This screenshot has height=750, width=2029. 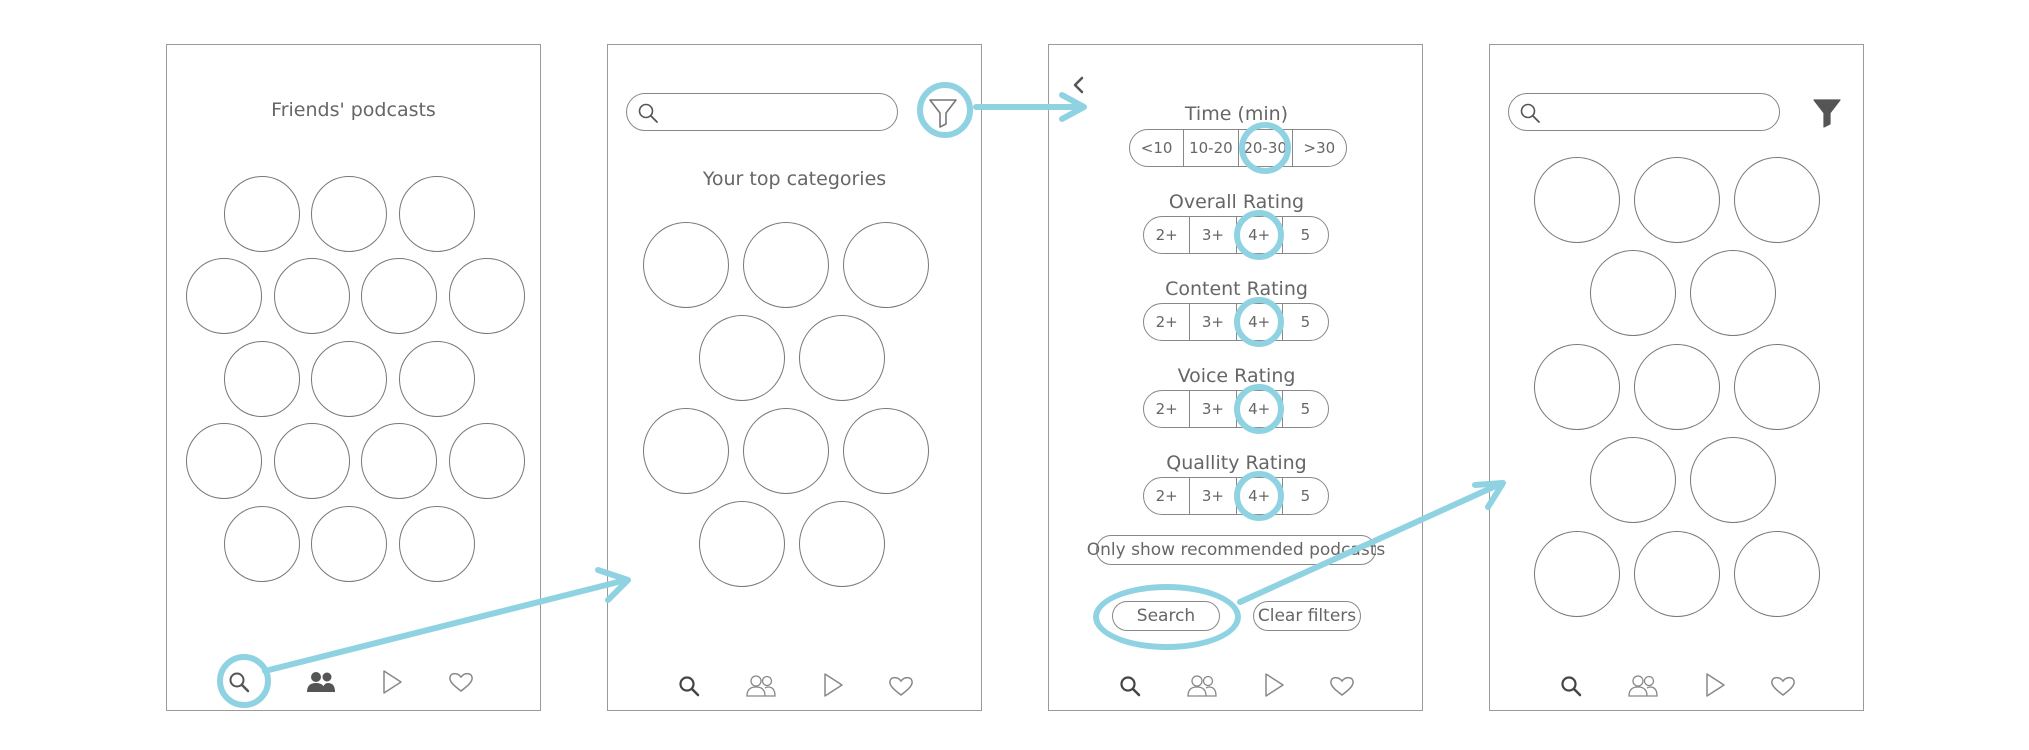 I want to click on arrow-search-to-categories, so click(x=443, y=626).